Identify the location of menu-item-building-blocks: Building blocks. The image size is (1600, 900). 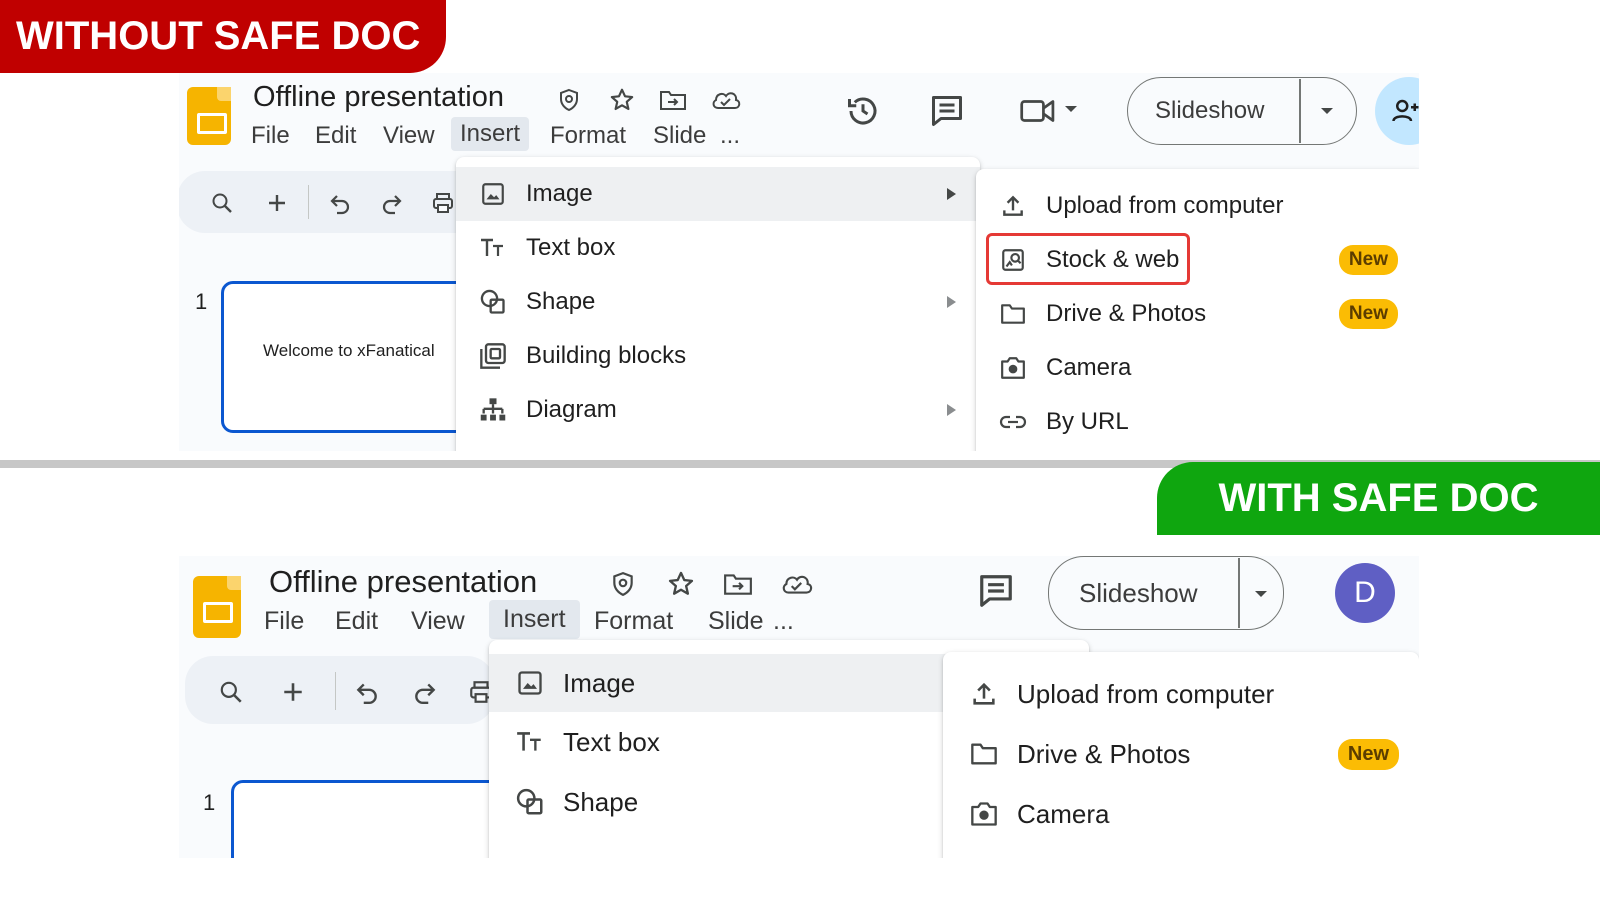
(718, 356).